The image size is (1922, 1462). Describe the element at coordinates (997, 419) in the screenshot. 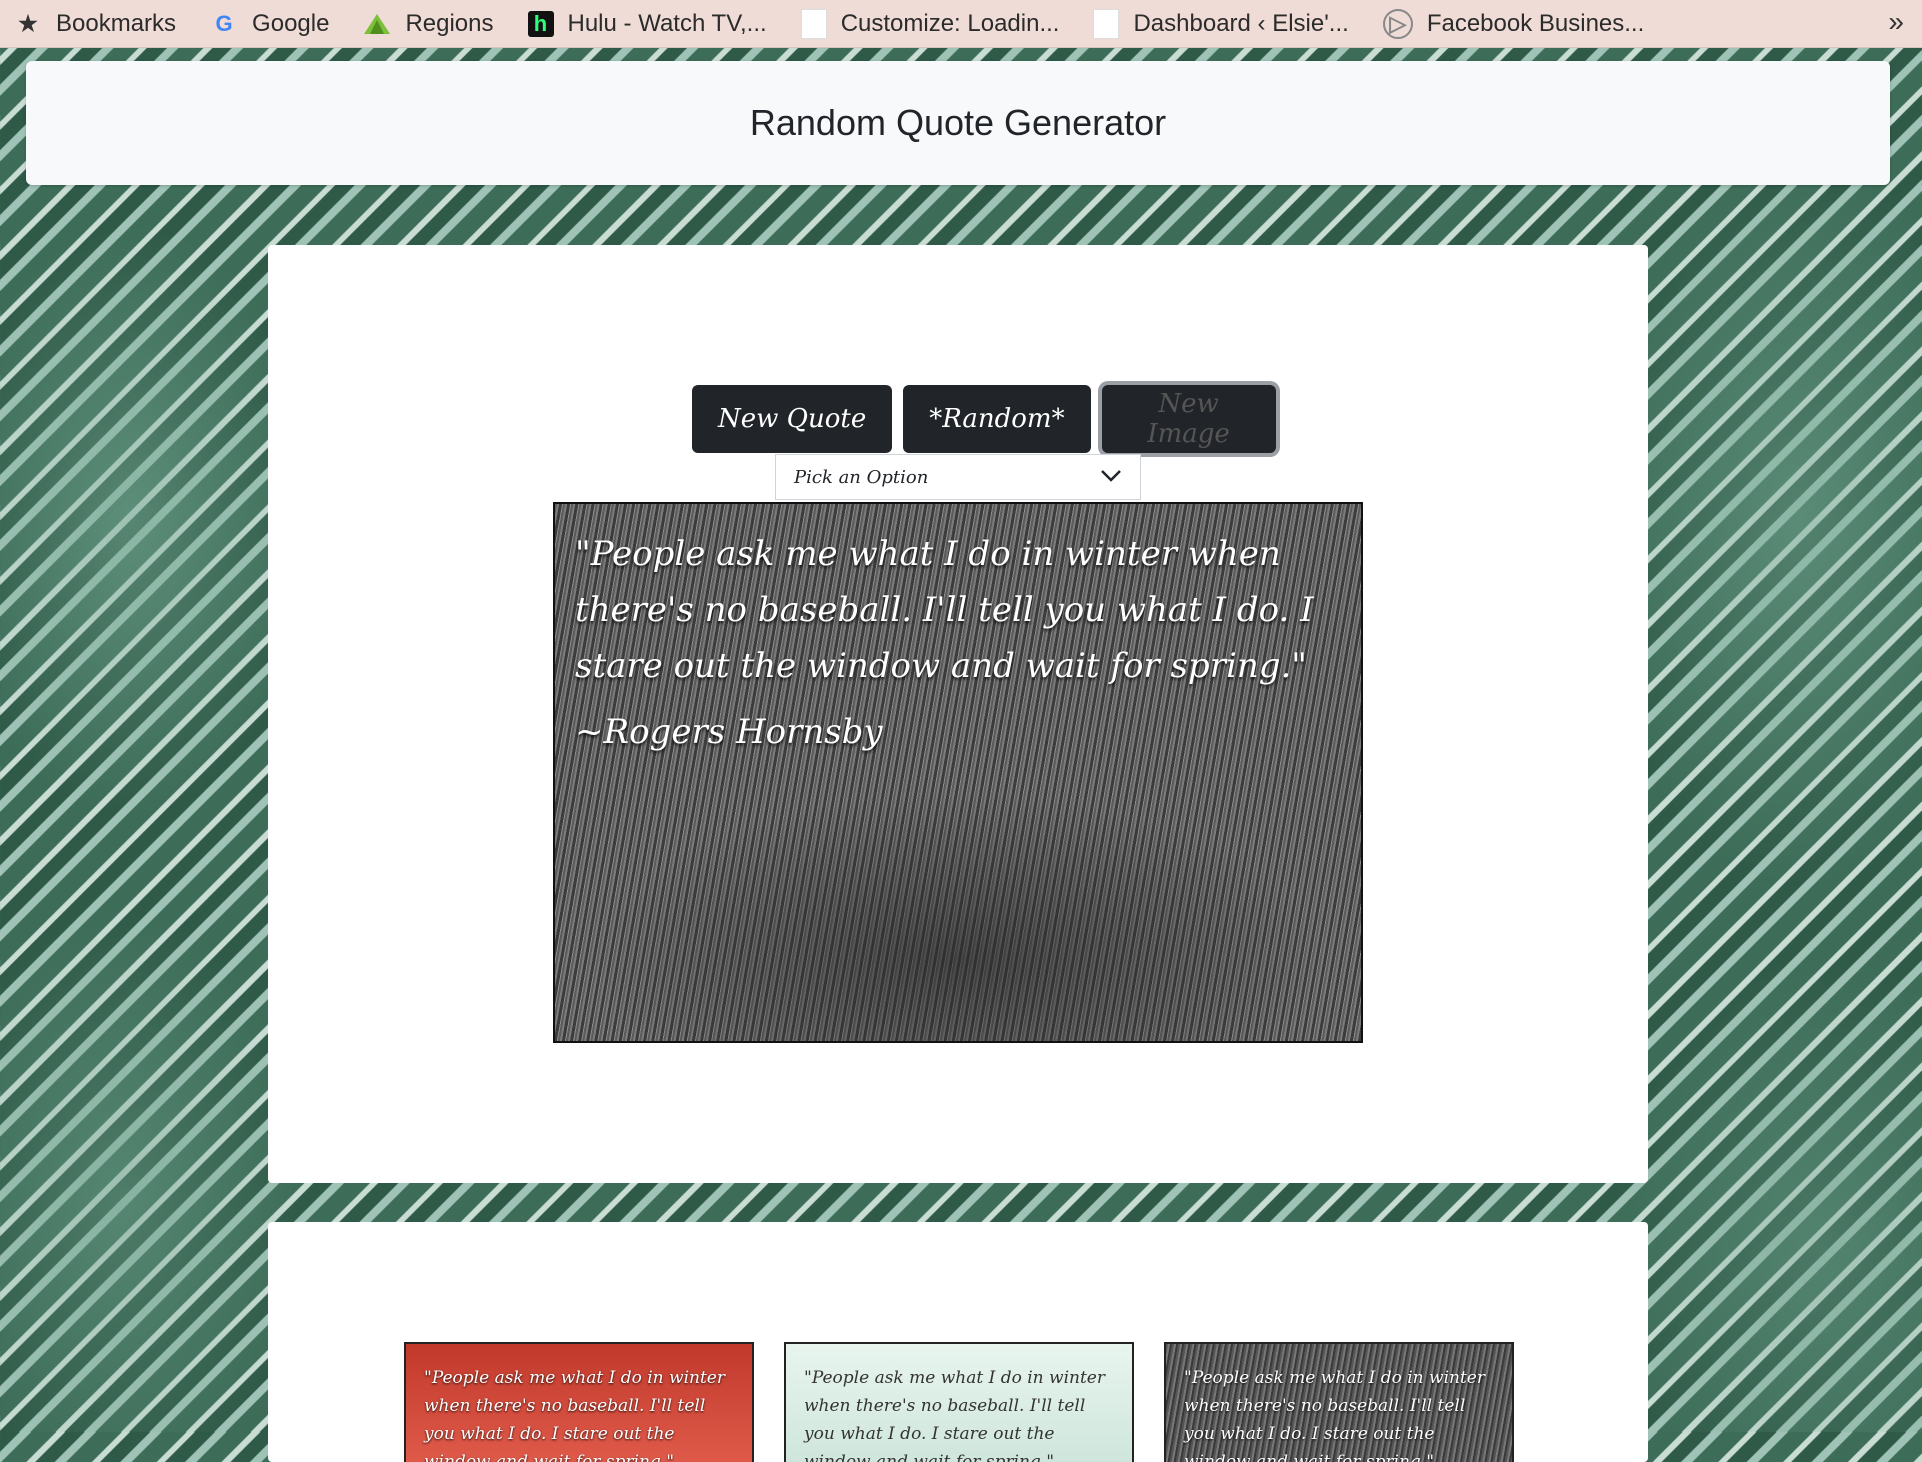

I see `random-button: *Random*` at that location.